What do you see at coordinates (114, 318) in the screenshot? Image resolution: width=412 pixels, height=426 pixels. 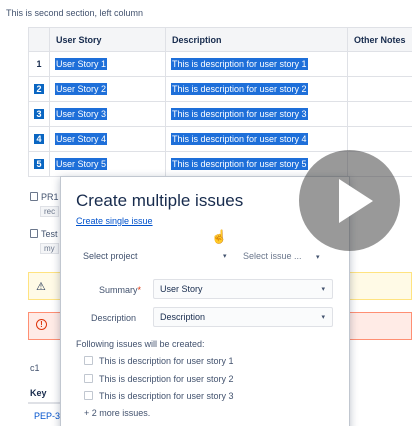 I see `description-label: Description` at bounding box center [114, 318].